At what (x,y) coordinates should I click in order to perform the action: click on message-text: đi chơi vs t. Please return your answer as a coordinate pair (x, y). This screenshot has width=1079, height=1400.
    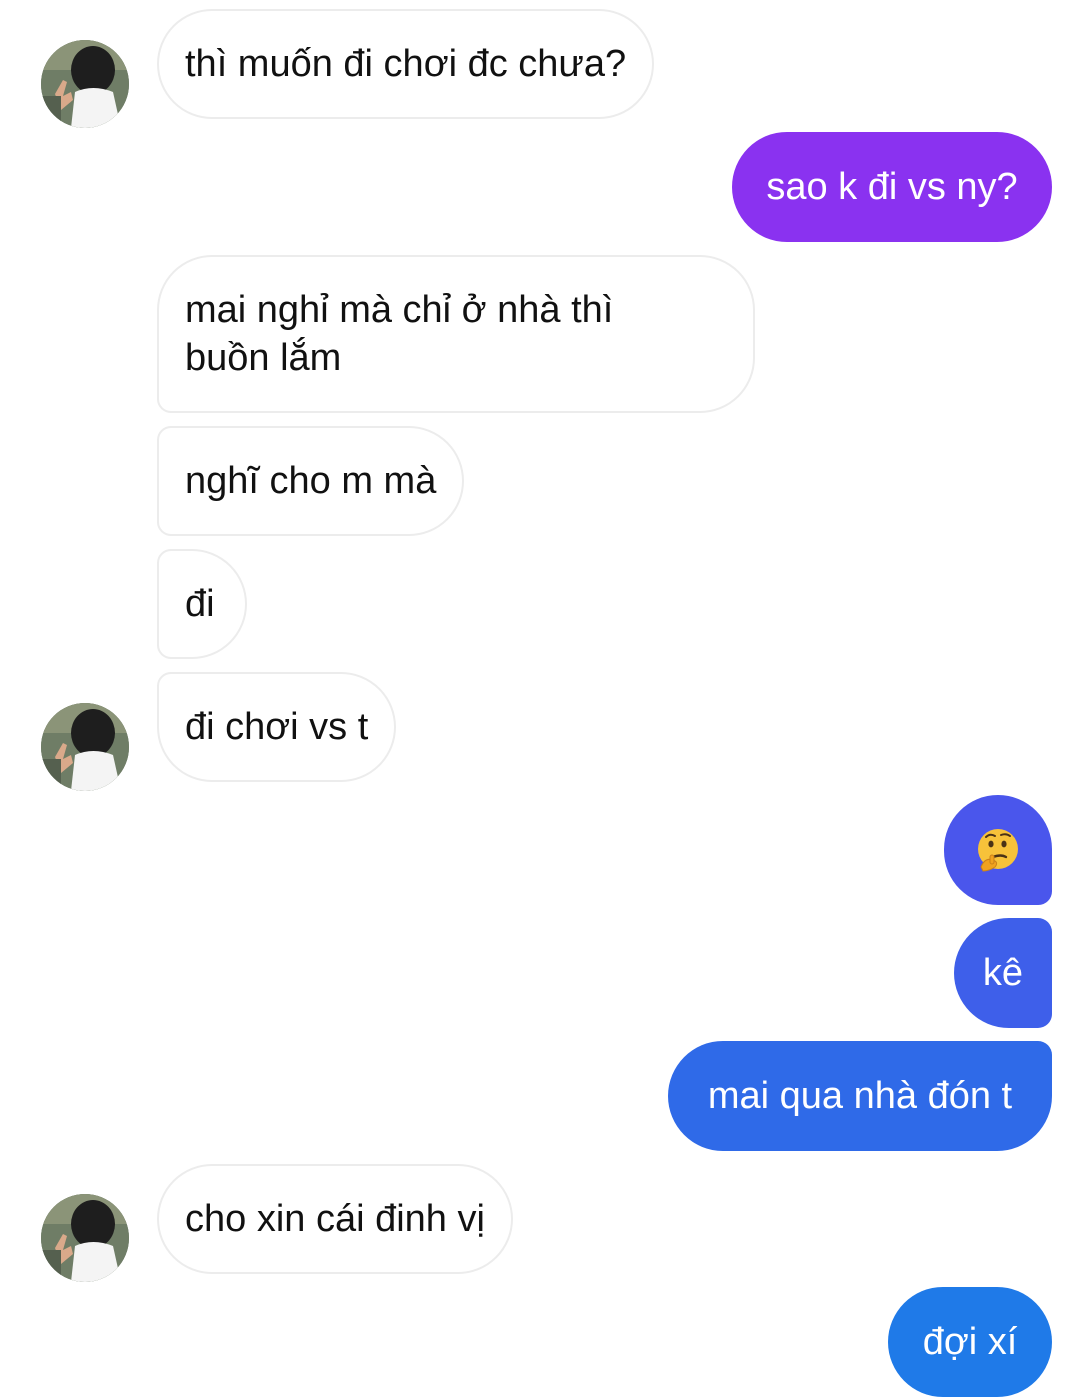
    Looking at the image, I should click on (277, 727).